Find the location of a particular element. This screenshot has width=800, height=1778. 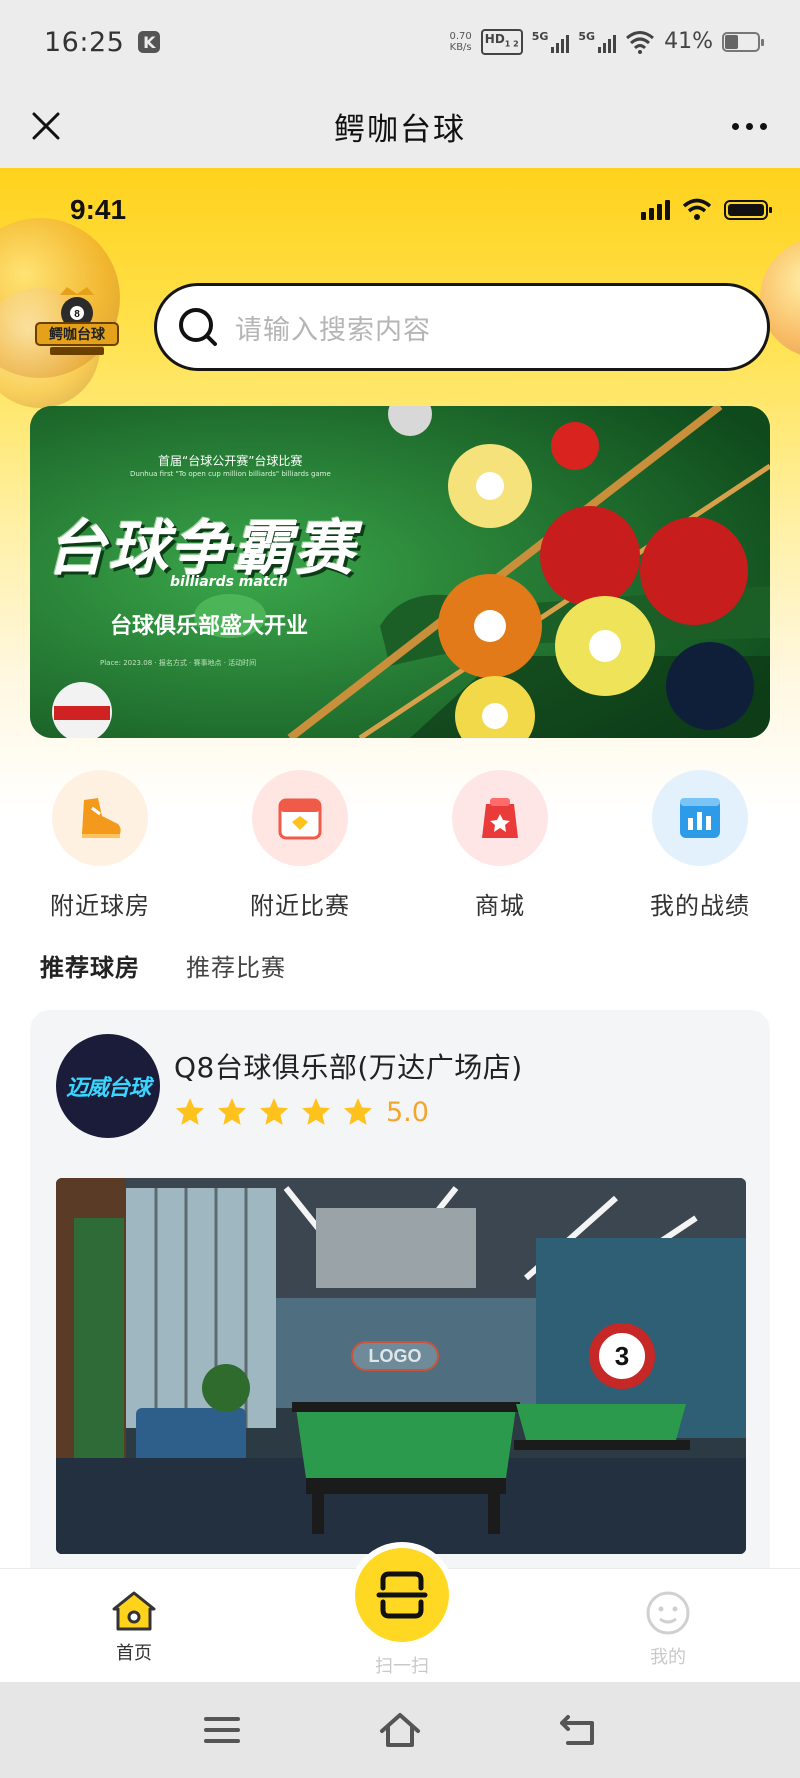

tab-mine: 我的 is located at coordinates (668, 1629).